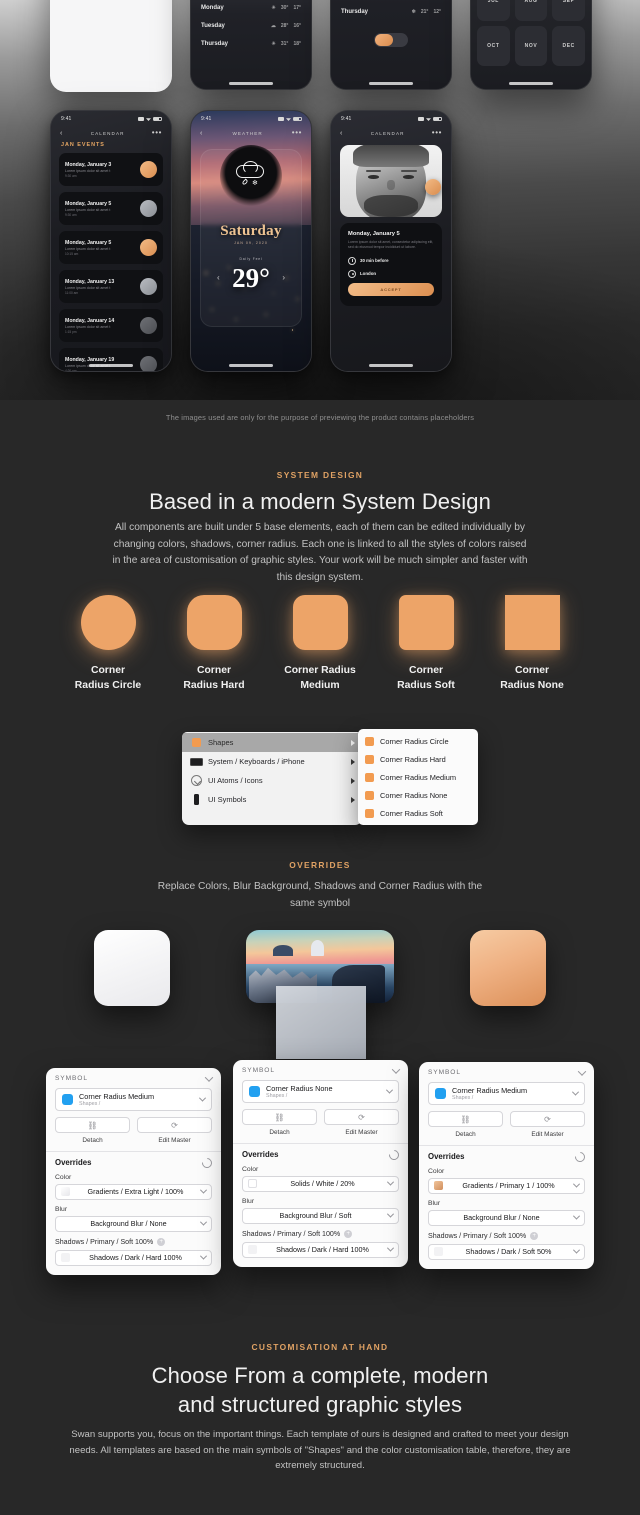  I want to click on shape-item-soft: Corner Radius Soft, so click(426, 644).